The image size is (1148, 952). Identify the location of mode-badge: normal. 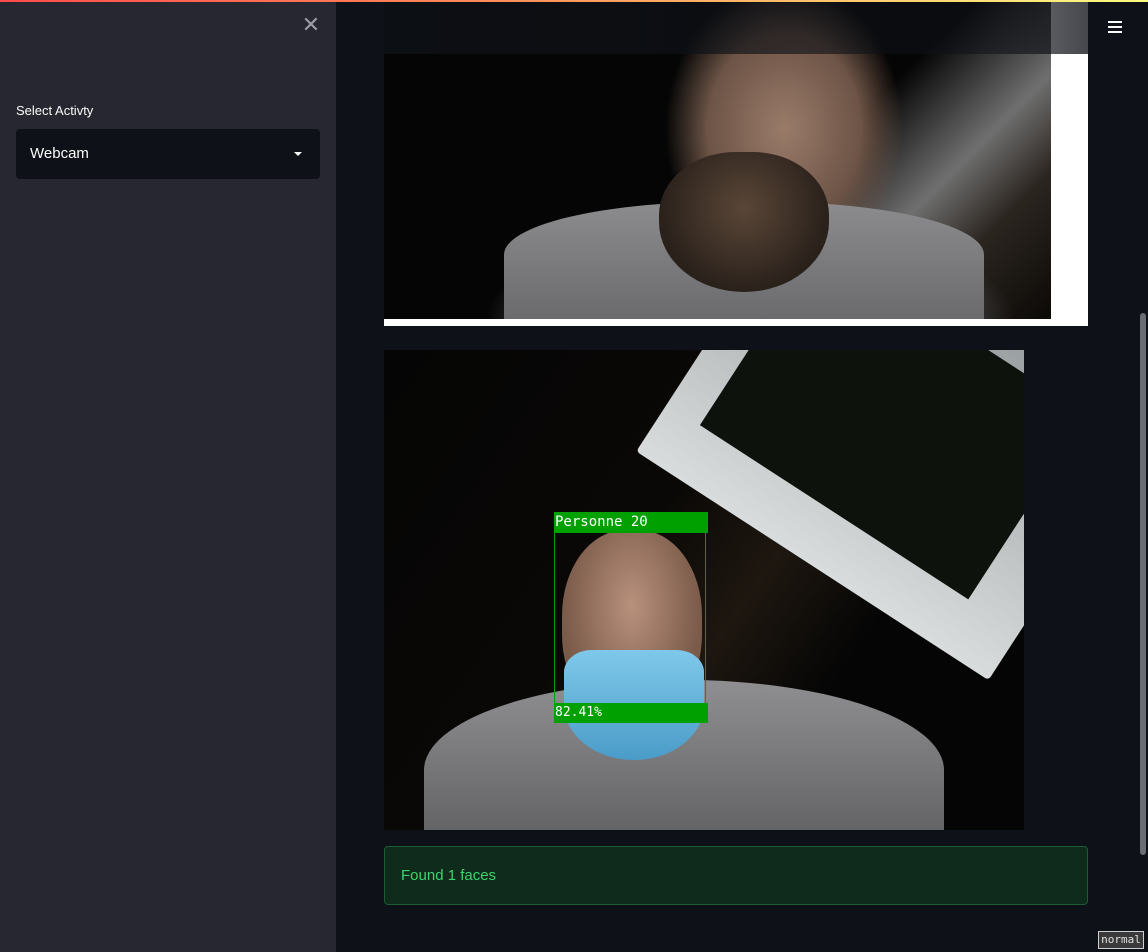
(1121, 940).